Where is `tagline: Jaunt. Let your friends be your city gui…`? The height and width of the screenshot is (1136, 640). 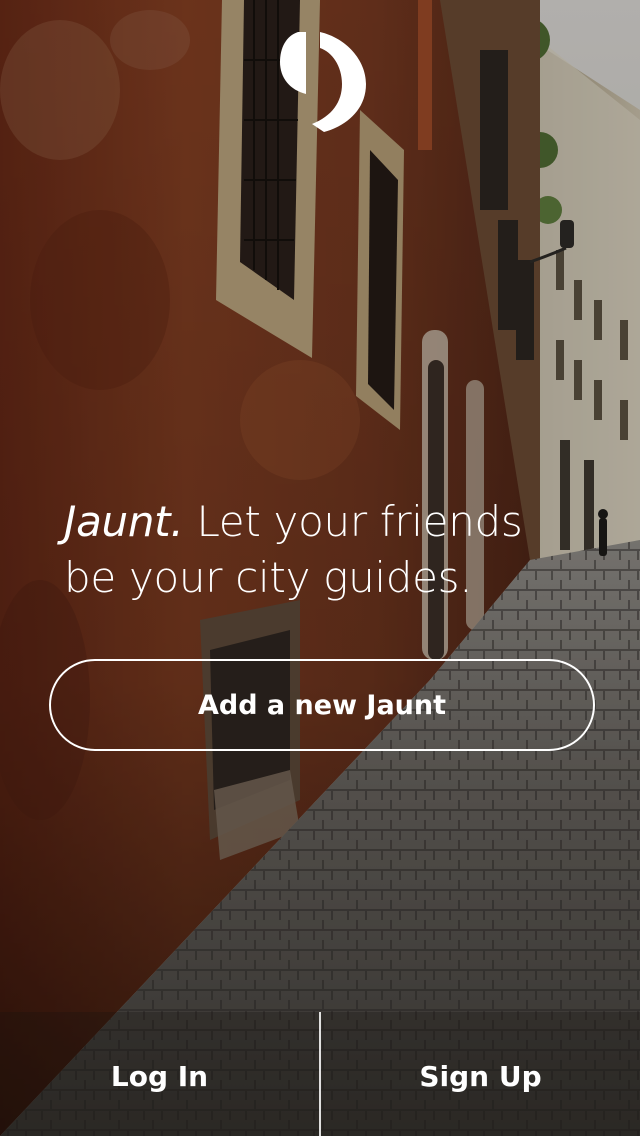
tagline: Jaunt. Let your friends be your city gui… is located at coordinates (324, 550).